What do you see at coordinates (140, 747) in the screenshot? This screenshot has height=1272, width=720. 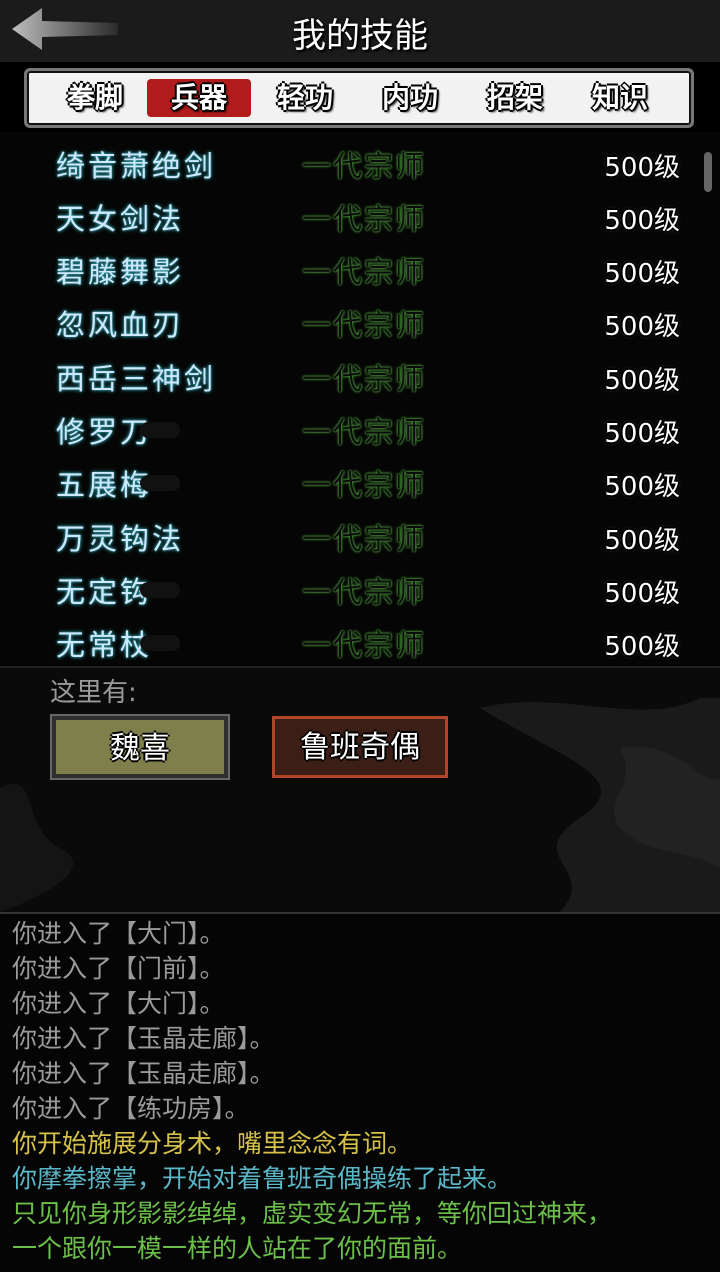 I see `npc-button-weixi: 魏喜` at bounding box center [140, 747].